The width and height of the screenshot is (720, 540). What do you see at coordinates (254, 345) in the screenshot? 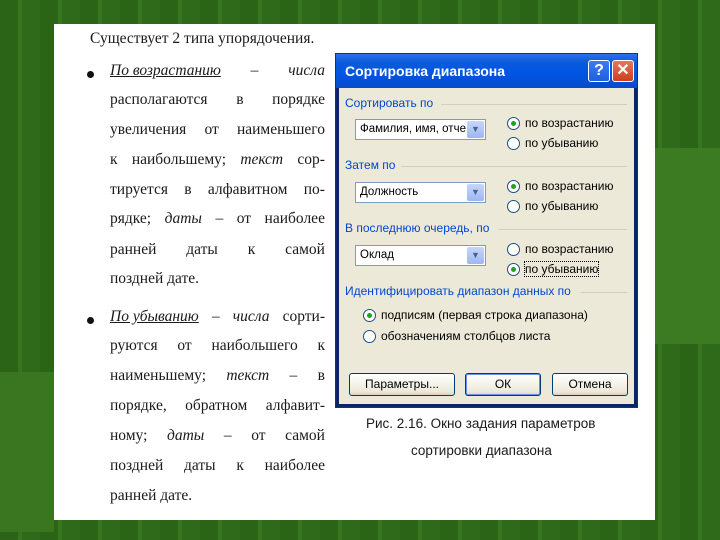
I see `word: наибольшего` at bounding box center [254, 345].